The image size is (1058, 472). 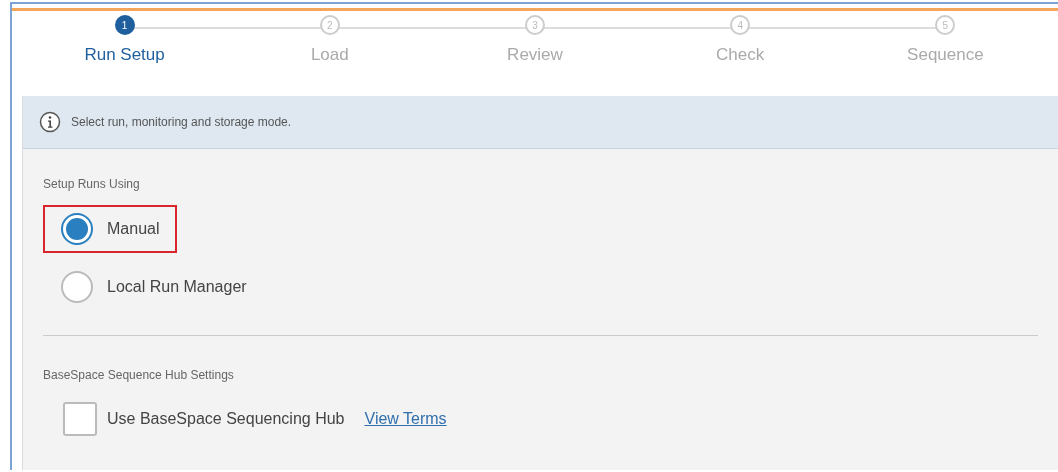 What do you see at coordinates (405, 419) in the screenshot?
I see `view-terms-link: View Terms` at bounding box center [405, 419].